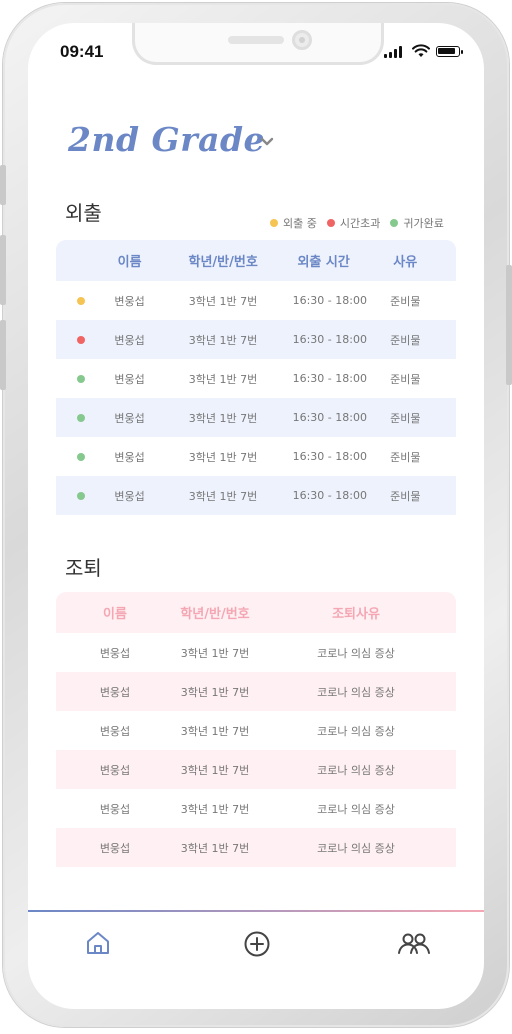 This screenshot has height=1034, width=512. I want to click on add-circle-icon, so click(257, 944).